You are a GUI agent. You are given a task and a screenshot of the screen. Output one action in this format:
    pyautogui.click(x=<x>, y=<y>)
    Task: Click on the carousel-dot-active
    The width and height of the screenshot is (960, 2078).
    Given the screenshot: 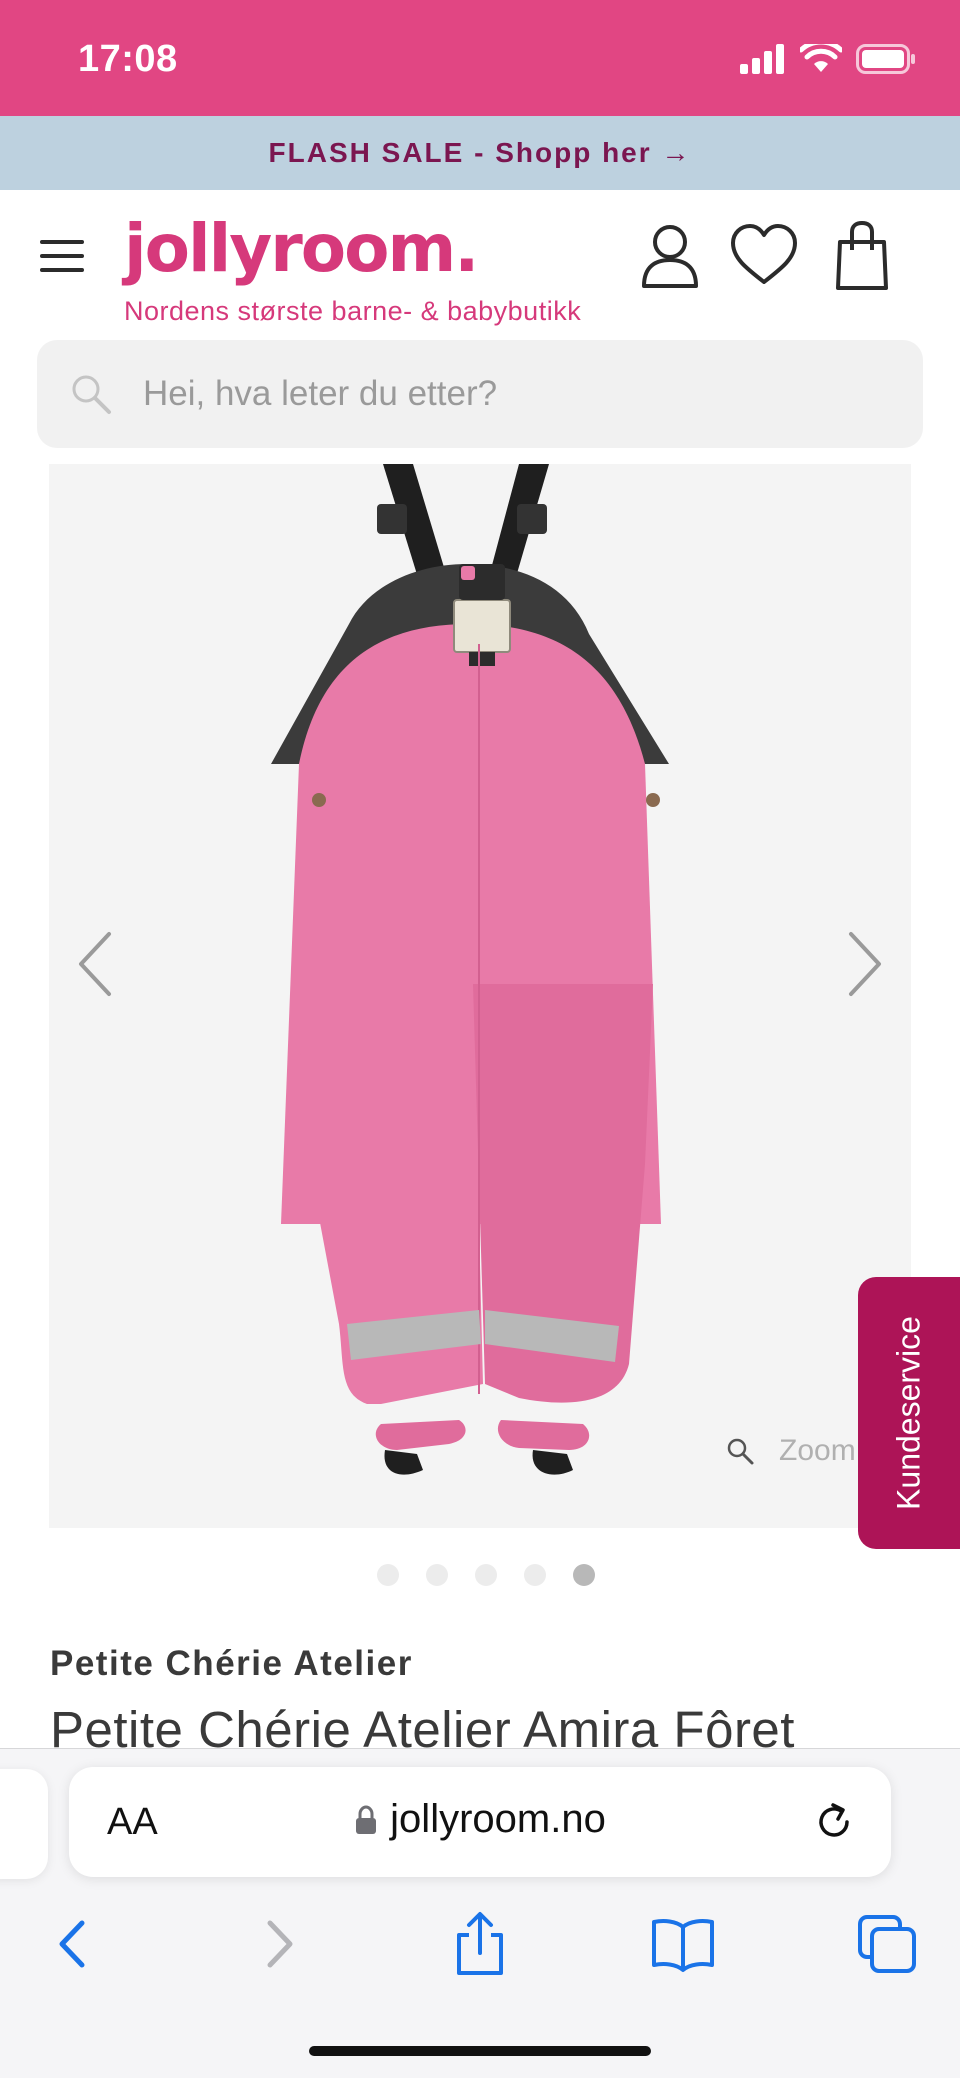 What is the action you would take?
    pyautogui.click(x=584, y=1575)
    